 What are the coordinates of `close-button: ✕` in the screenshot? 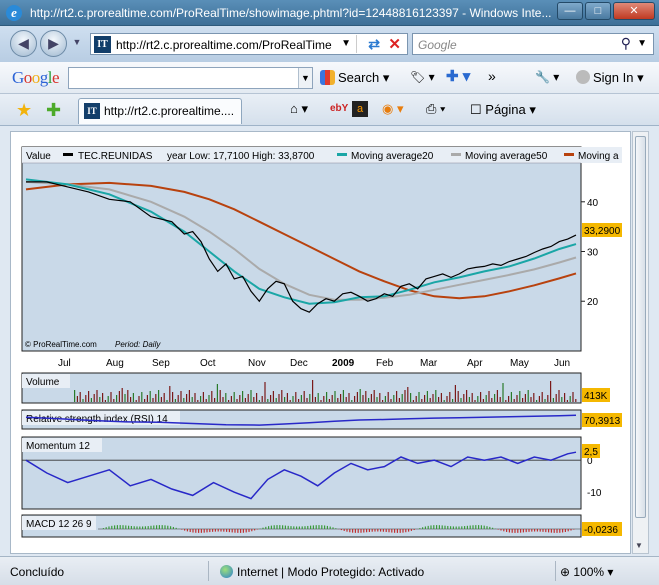 It's located at (634, 11).